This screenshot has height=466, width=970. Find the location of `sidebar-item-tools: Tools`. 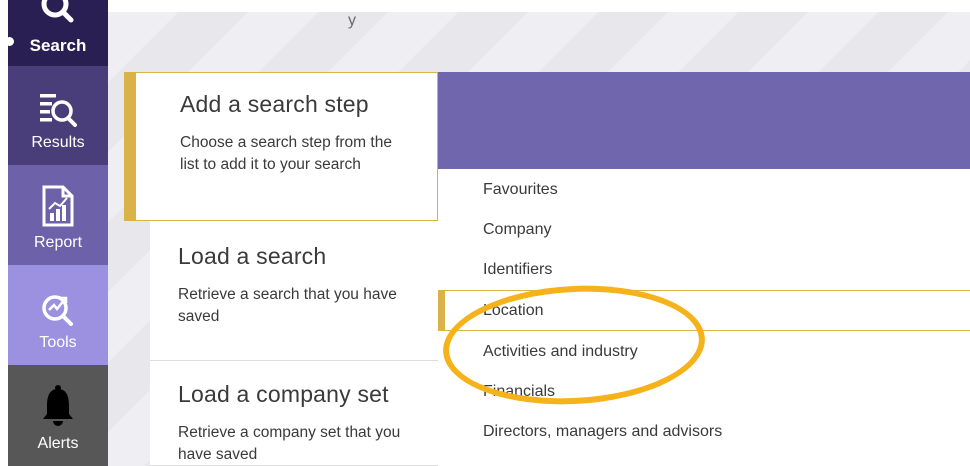

sidebar-item-tools: Tools is located at coordinates (58, 315).